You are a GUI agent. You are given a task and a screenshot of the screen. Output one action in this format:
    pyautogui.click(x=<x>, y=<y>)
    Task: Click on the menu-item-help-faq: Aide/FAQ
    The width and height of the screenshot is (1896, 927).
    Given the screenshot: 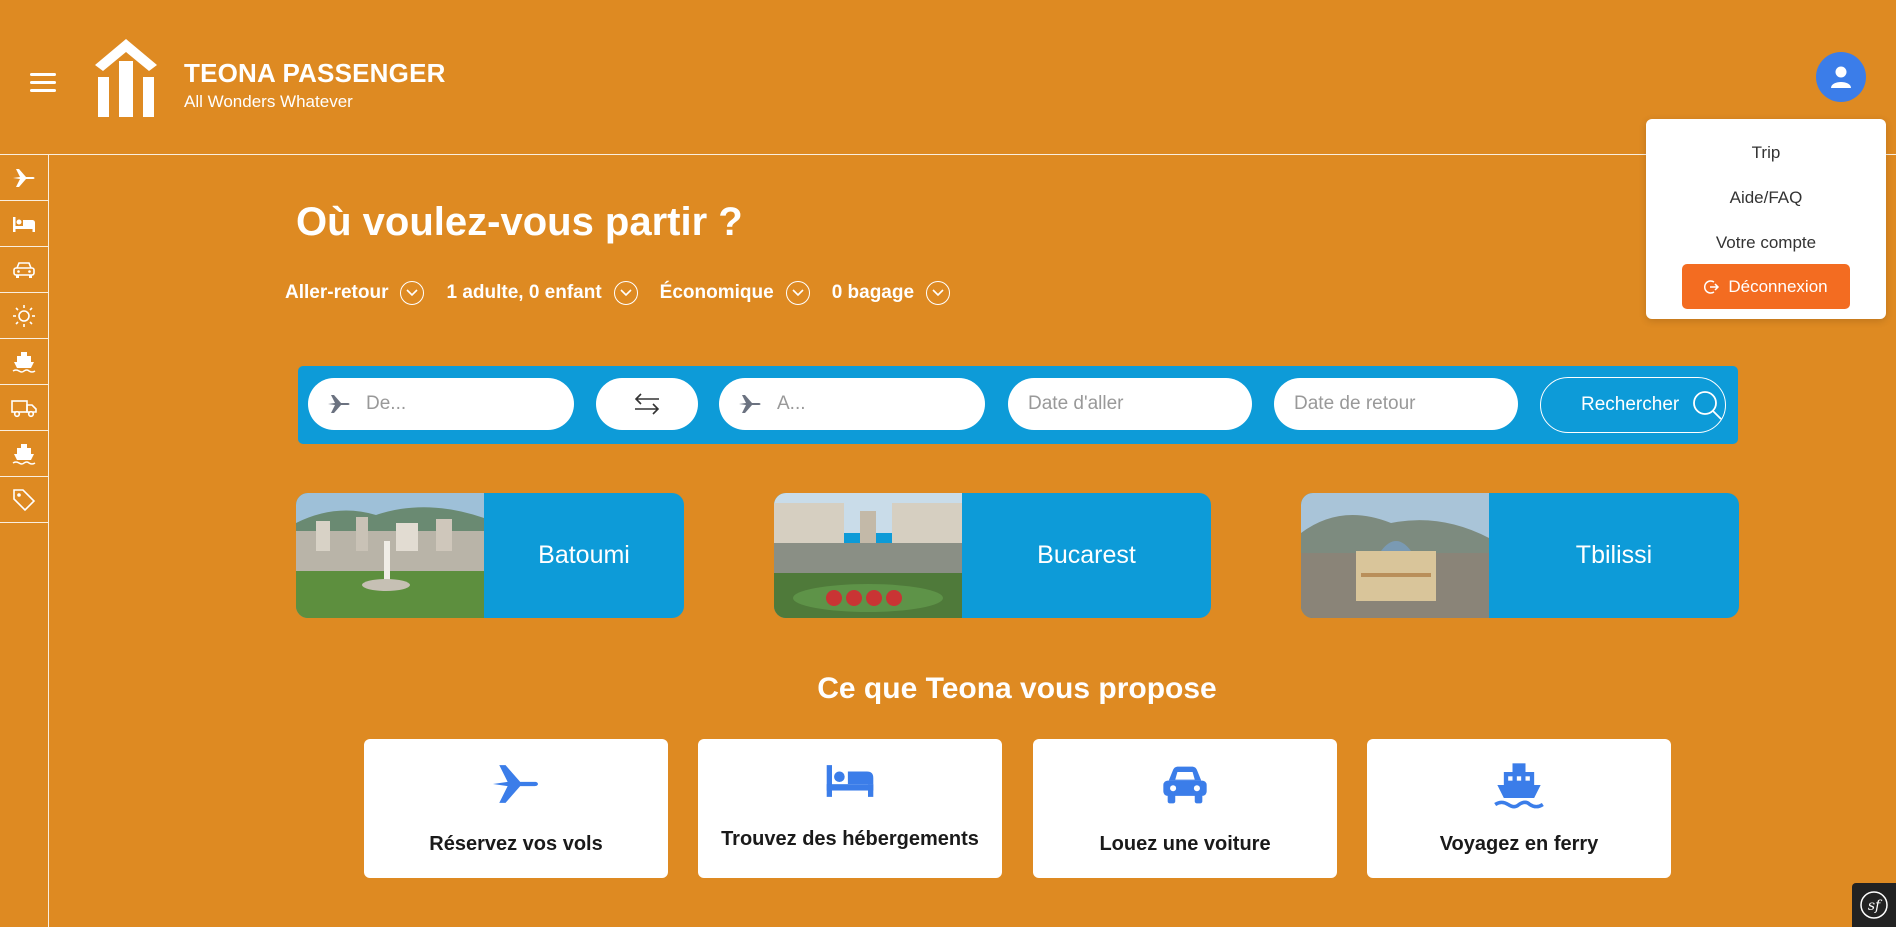 What is the action you would take?
    pyautogui.click(x=1766, y=198)
    